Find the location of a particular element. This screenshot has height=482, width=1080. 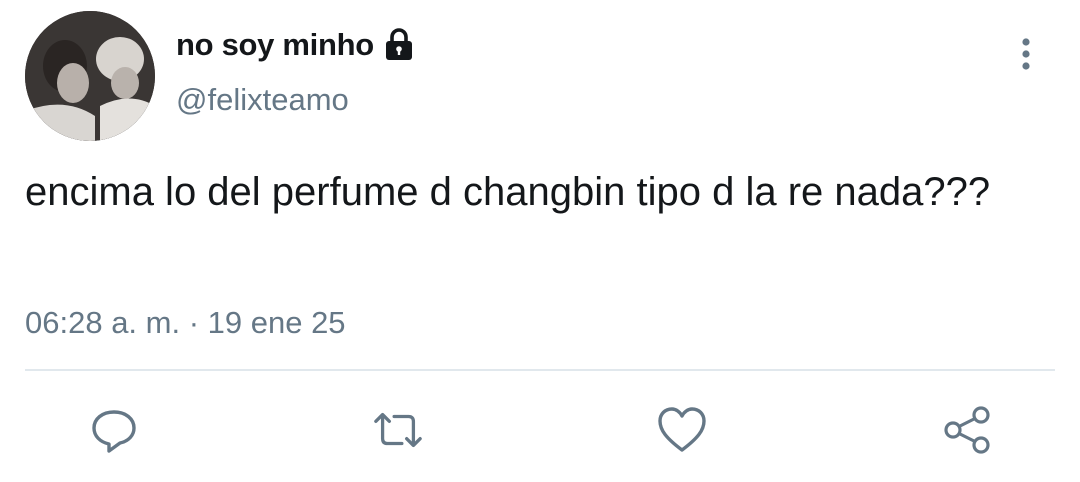

retweet-icon is located at coordinates (398, 430).